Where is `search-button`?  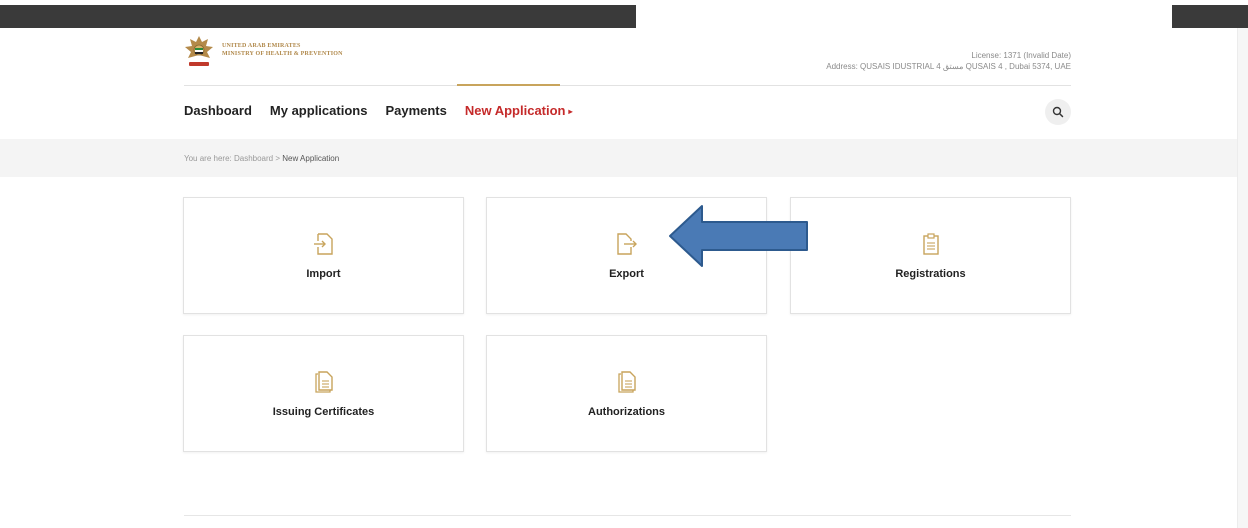
search-button is located at coordinates (1058, 112).